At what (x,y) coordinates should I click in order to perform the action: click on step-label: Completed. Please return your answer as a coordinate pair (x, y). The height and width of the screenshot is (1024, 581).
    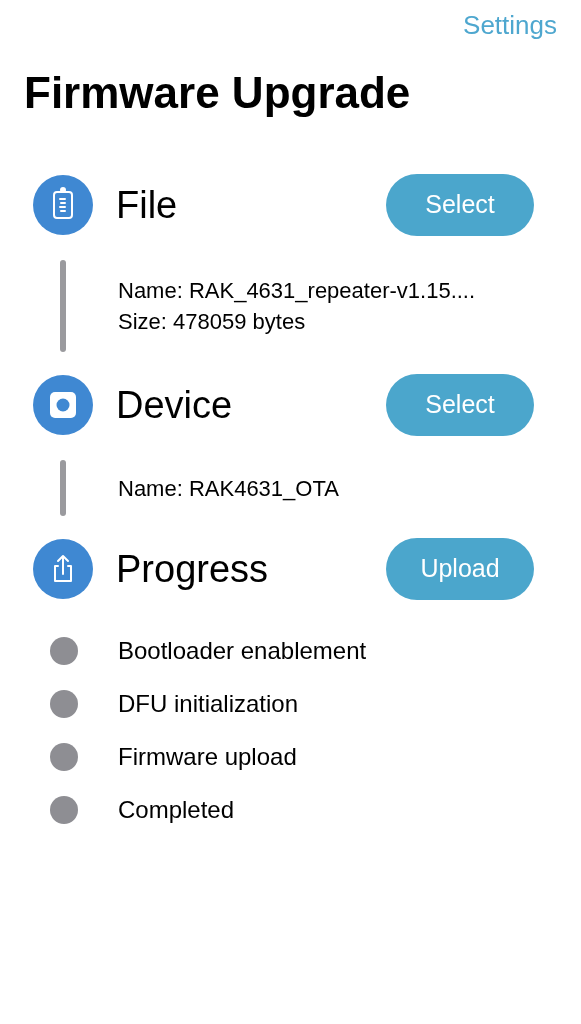
    Looking at the image, I should click on (176, 810).